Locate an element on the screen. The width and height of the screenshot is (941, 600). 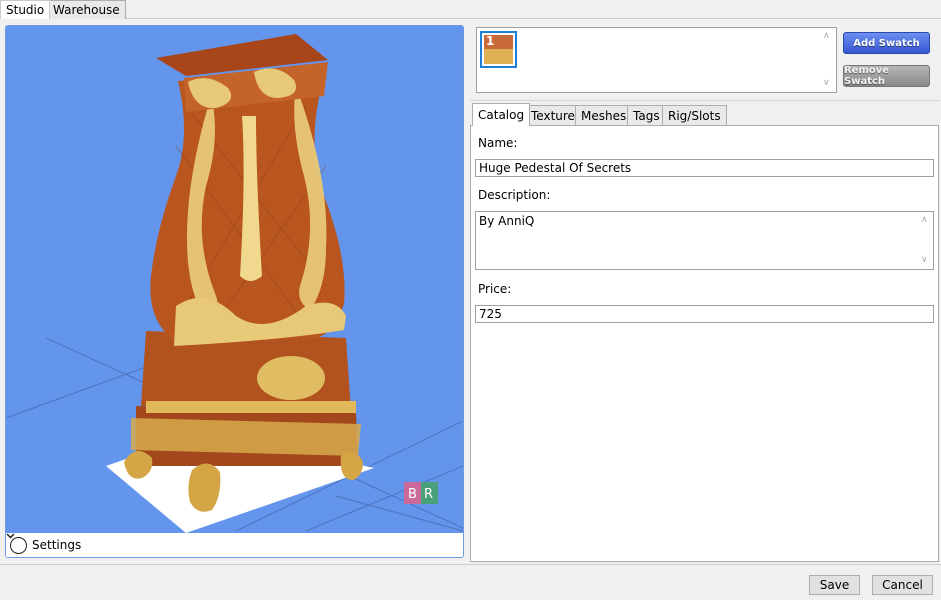
swatch-color-bottom is located at coordinates (498, 56).